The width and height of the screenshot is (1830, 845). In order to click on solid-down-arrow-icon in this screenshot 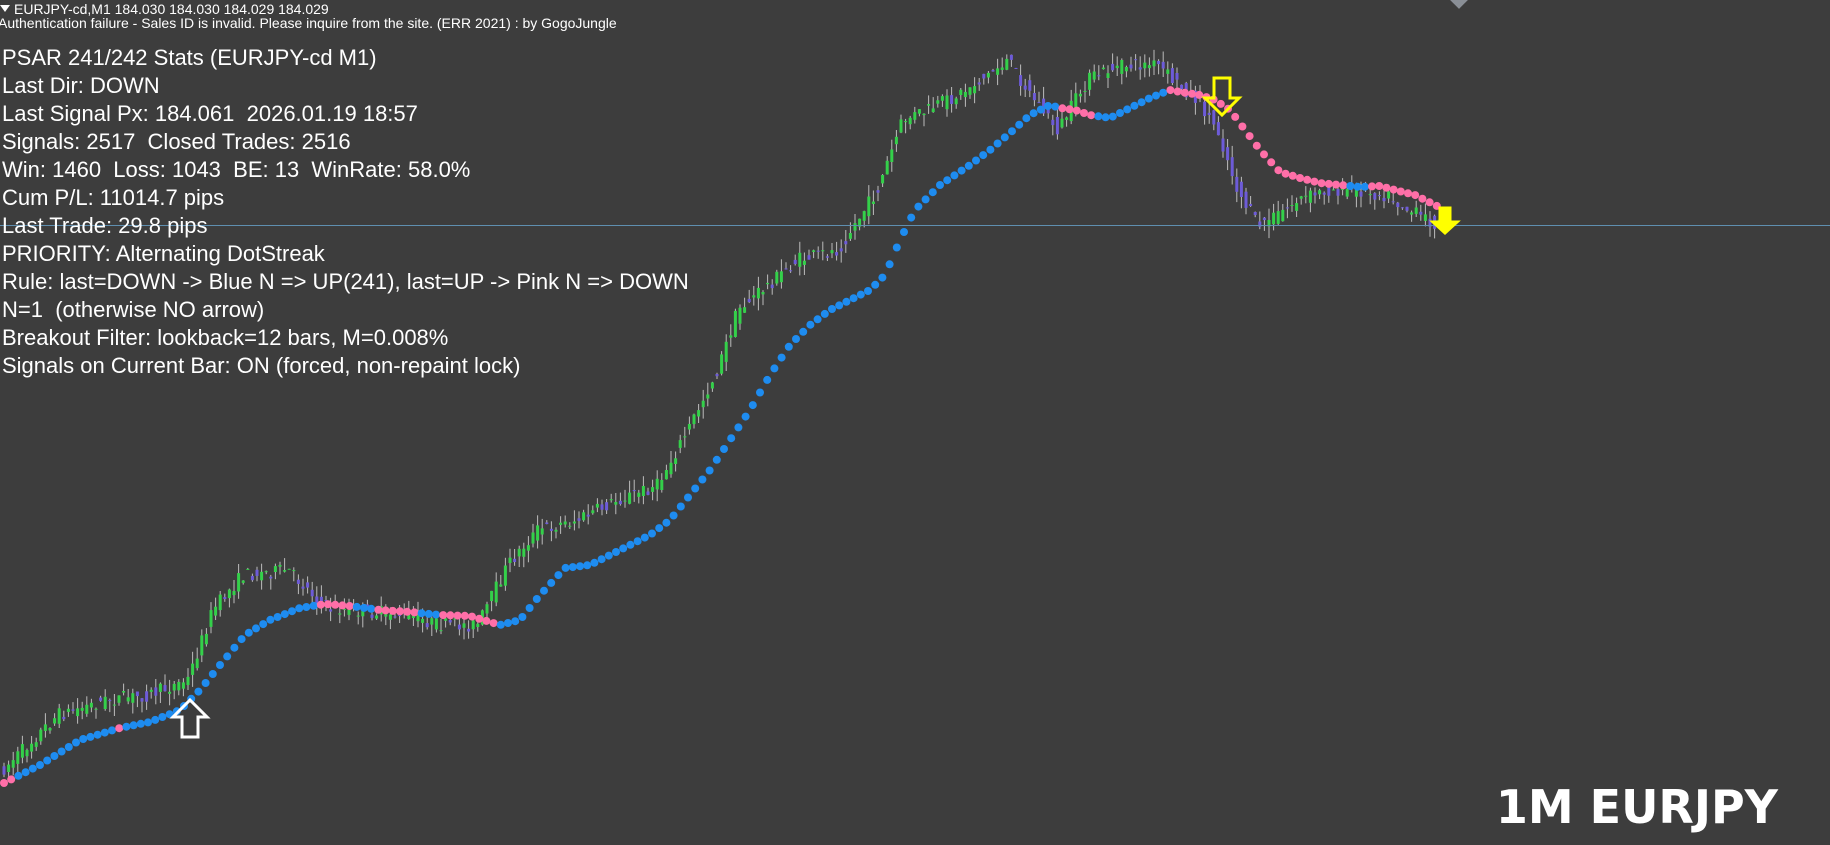, I will do `click(1445, 221)`.